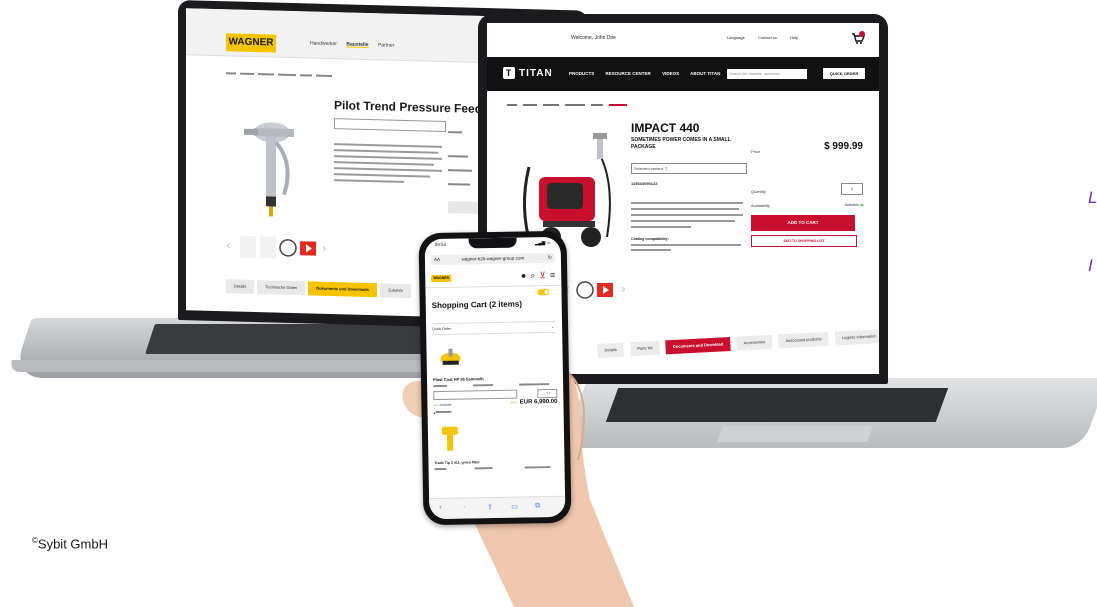  Describe the element at coordinates (1090, 265) in the screenshot. I see `edge-text-fragment: I` at that location.